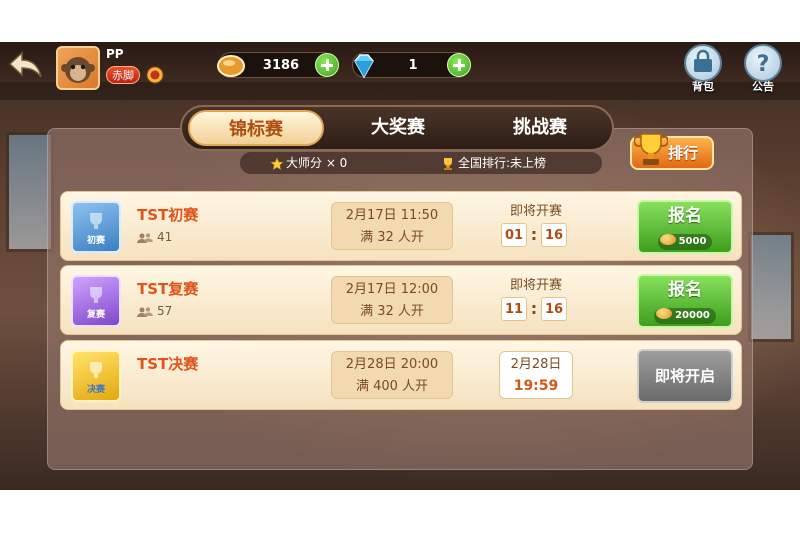 This screenshot has height=533, width=800. What do you see at coordinates (168, 215) in the screenshot?
I see `match-name: TST初赛` at bounding box center [168, 215].